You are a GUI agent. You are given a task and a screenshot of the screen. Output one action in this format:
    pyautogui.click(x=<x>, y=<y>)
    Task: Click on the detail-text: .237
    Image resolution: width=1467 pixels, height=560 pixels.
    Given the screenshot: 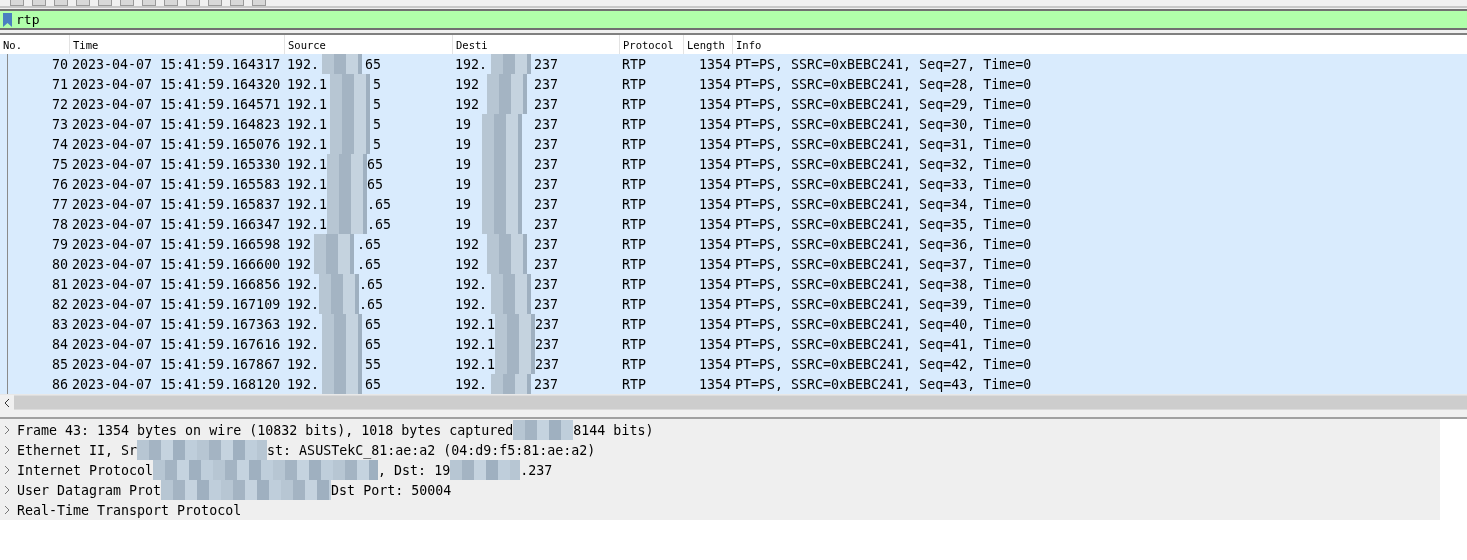 What is the action you would take?
    pyautogui.click(x=536, y=470)
    